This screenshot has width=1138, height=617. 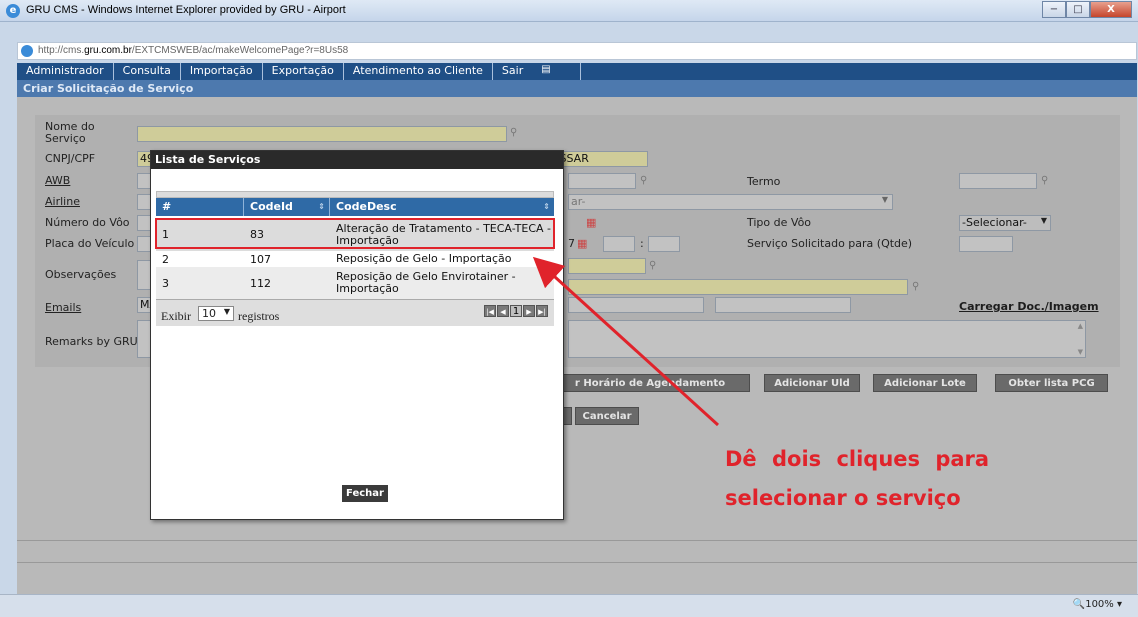 What do you see at coordinates (626, 341) in the screenshot?
I see `annotation-arrow` at bounding box center [626, 341].